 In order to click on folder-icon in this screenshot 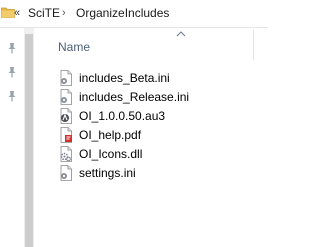, I will do `click(8, 12)`.